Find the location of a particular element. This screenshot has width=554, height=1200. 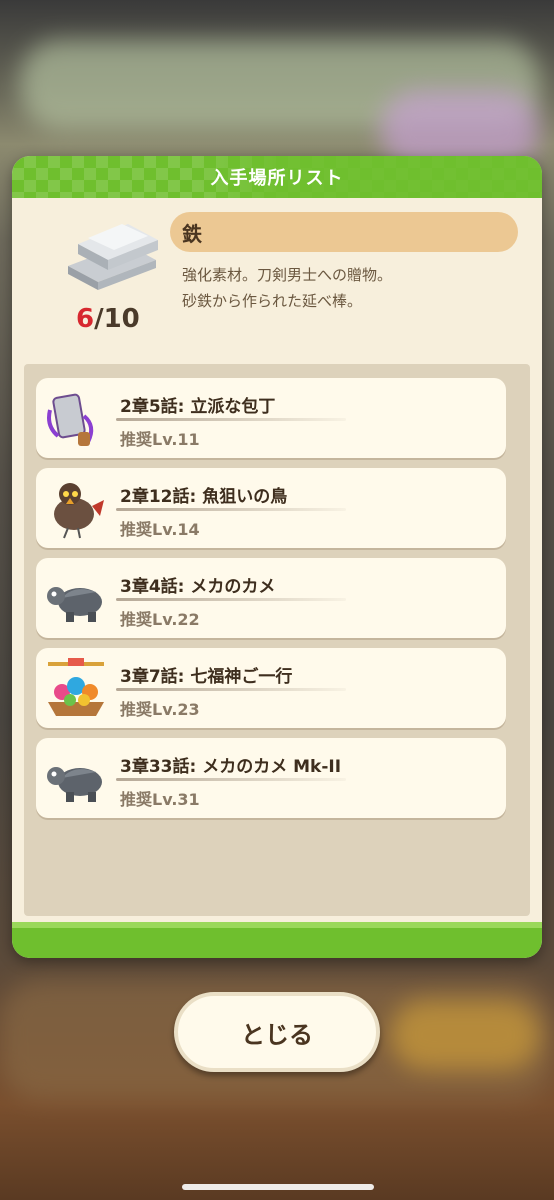

location-row: 2章5話: 立派な包丁 推奨Lv.11 is located at coordinates (271, 418).